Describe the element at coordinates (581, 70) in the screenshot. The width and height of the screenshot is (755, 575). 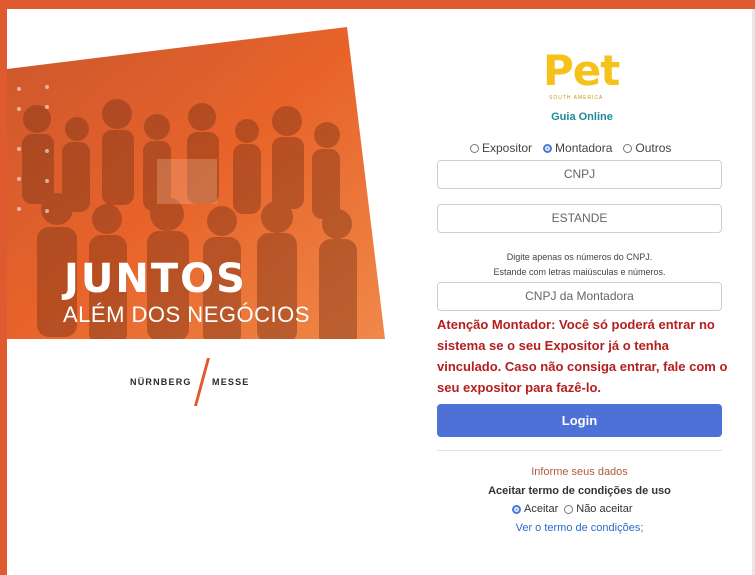
I see `pet-logo-word: Pet` at that location.